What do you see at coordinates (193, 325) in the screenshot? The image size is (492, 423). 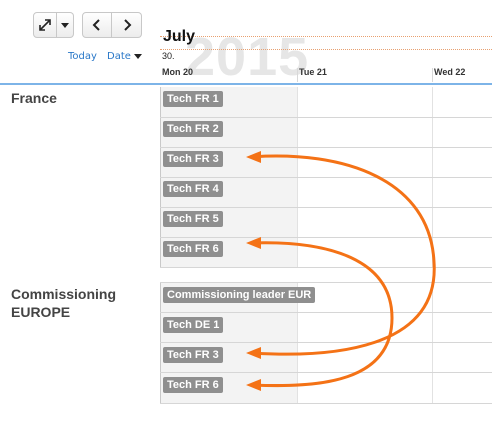 I see `resource-tag: Tech DE 1` at bounding box center [193, 325].